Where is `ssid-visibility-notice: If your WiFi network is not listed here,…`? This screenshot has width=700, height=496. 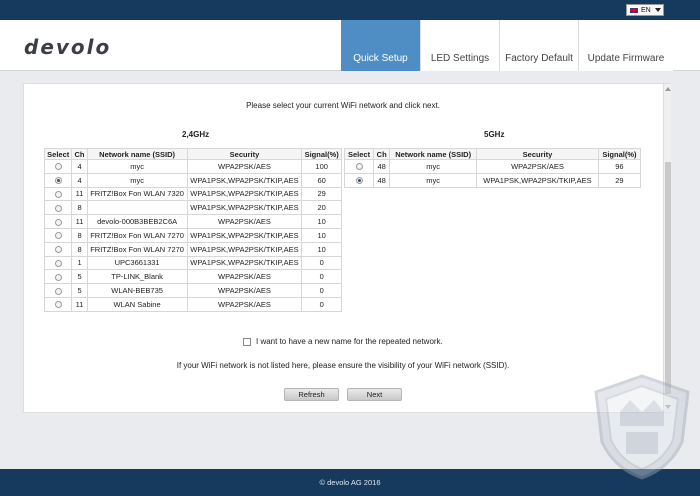
ssid-visibility-notice: If your WiFi network is not listed here,… is located at coordinates (343, 365).